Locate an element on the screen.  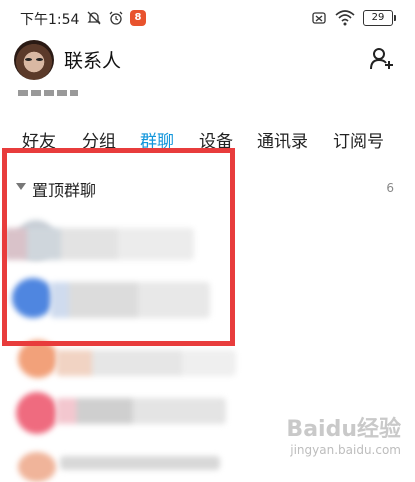
avatar-eye-left is located at coordinates (28, 59).